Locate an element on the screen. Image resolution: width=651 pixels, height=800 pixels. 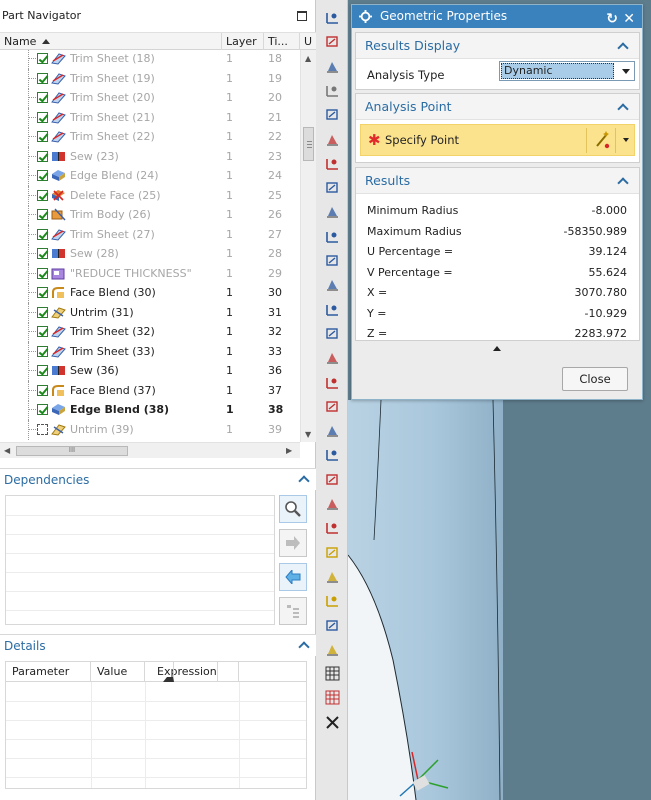
tree-row: Sew (36) 1 36 is located at coordinates (150, 371).